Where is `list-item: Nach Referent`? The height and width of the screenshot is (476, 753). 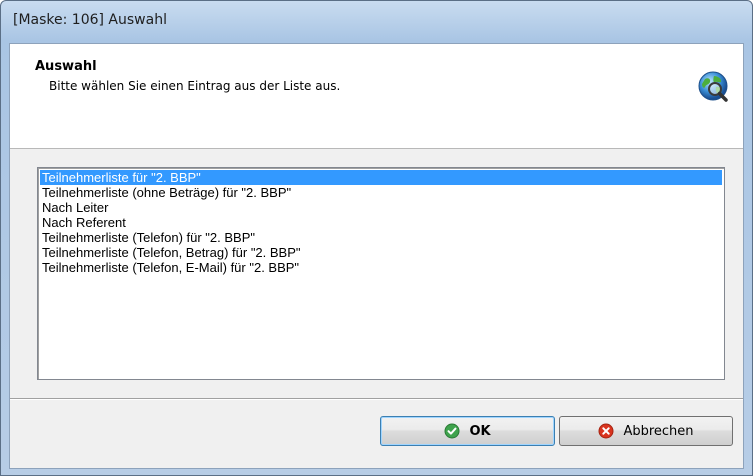
list-item: Nach Referent is located at coordinates (381, 222).